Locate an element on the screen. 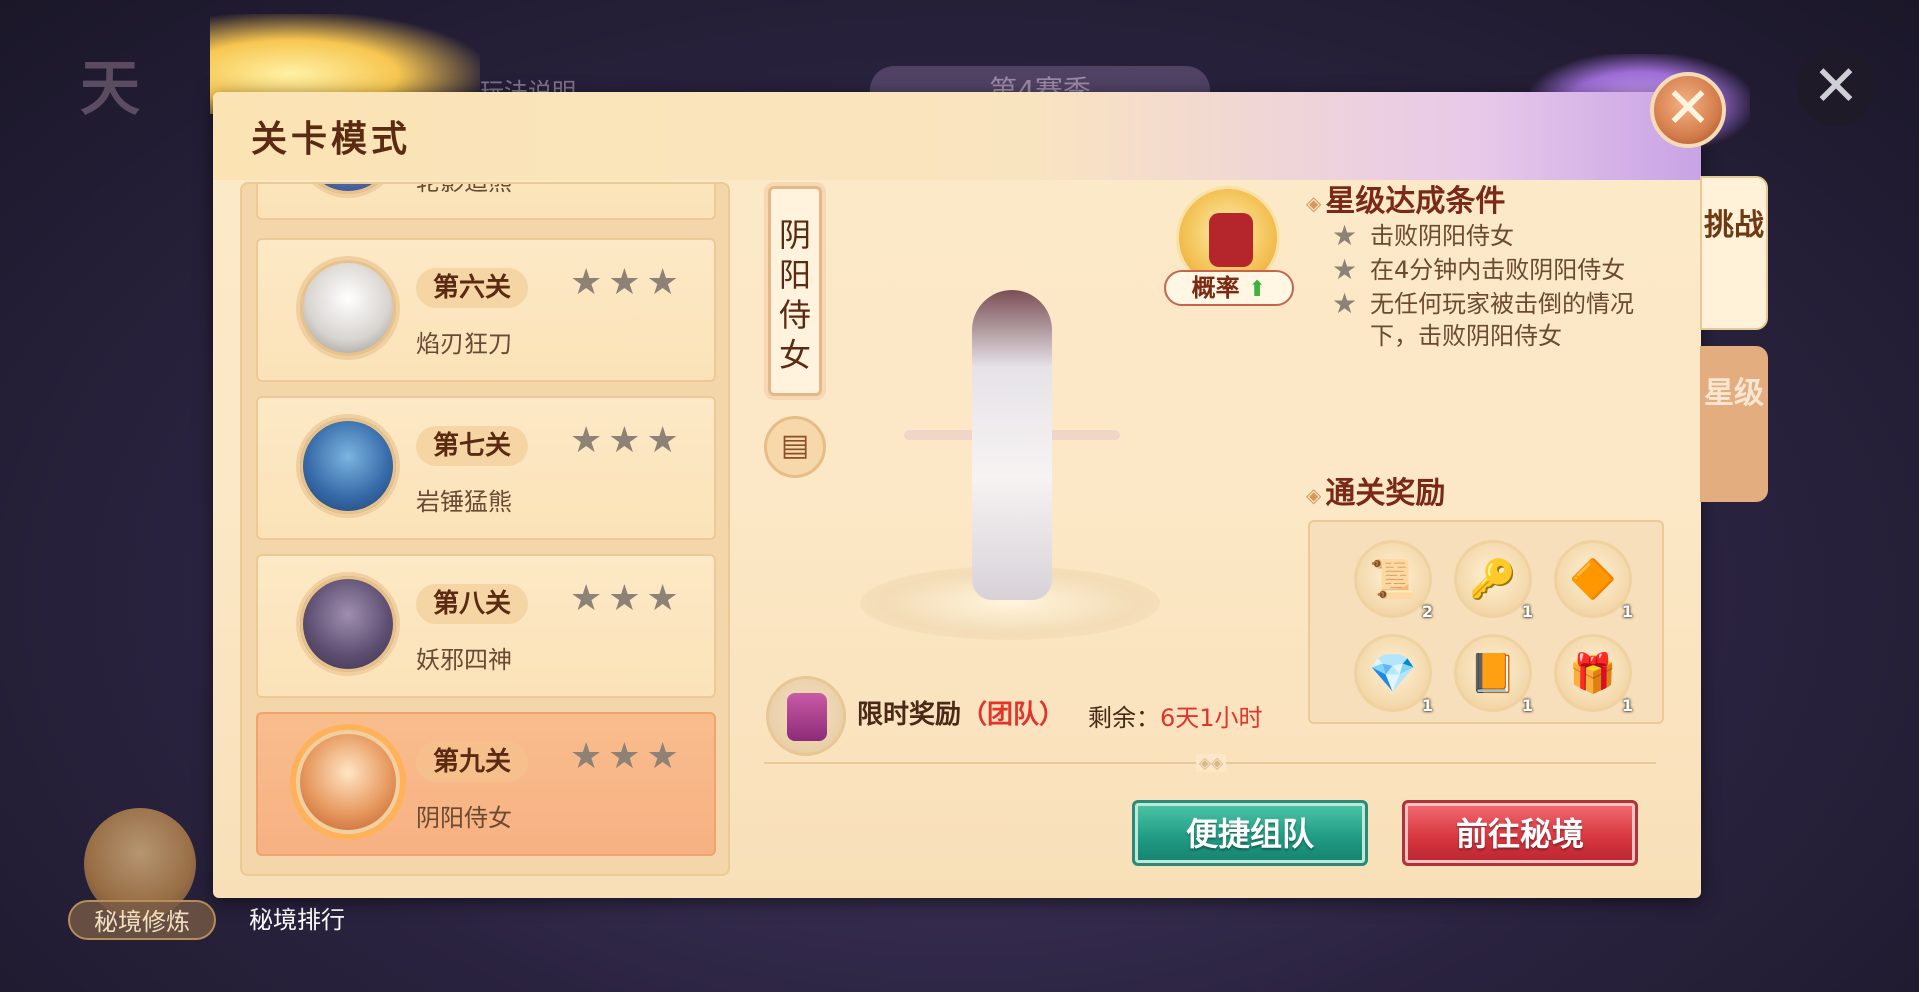 Image resolution: width=1919 pixels, height=992 pixels. stage-boss-name: 焰刃狂刀 is located at coordinates (464, 344).